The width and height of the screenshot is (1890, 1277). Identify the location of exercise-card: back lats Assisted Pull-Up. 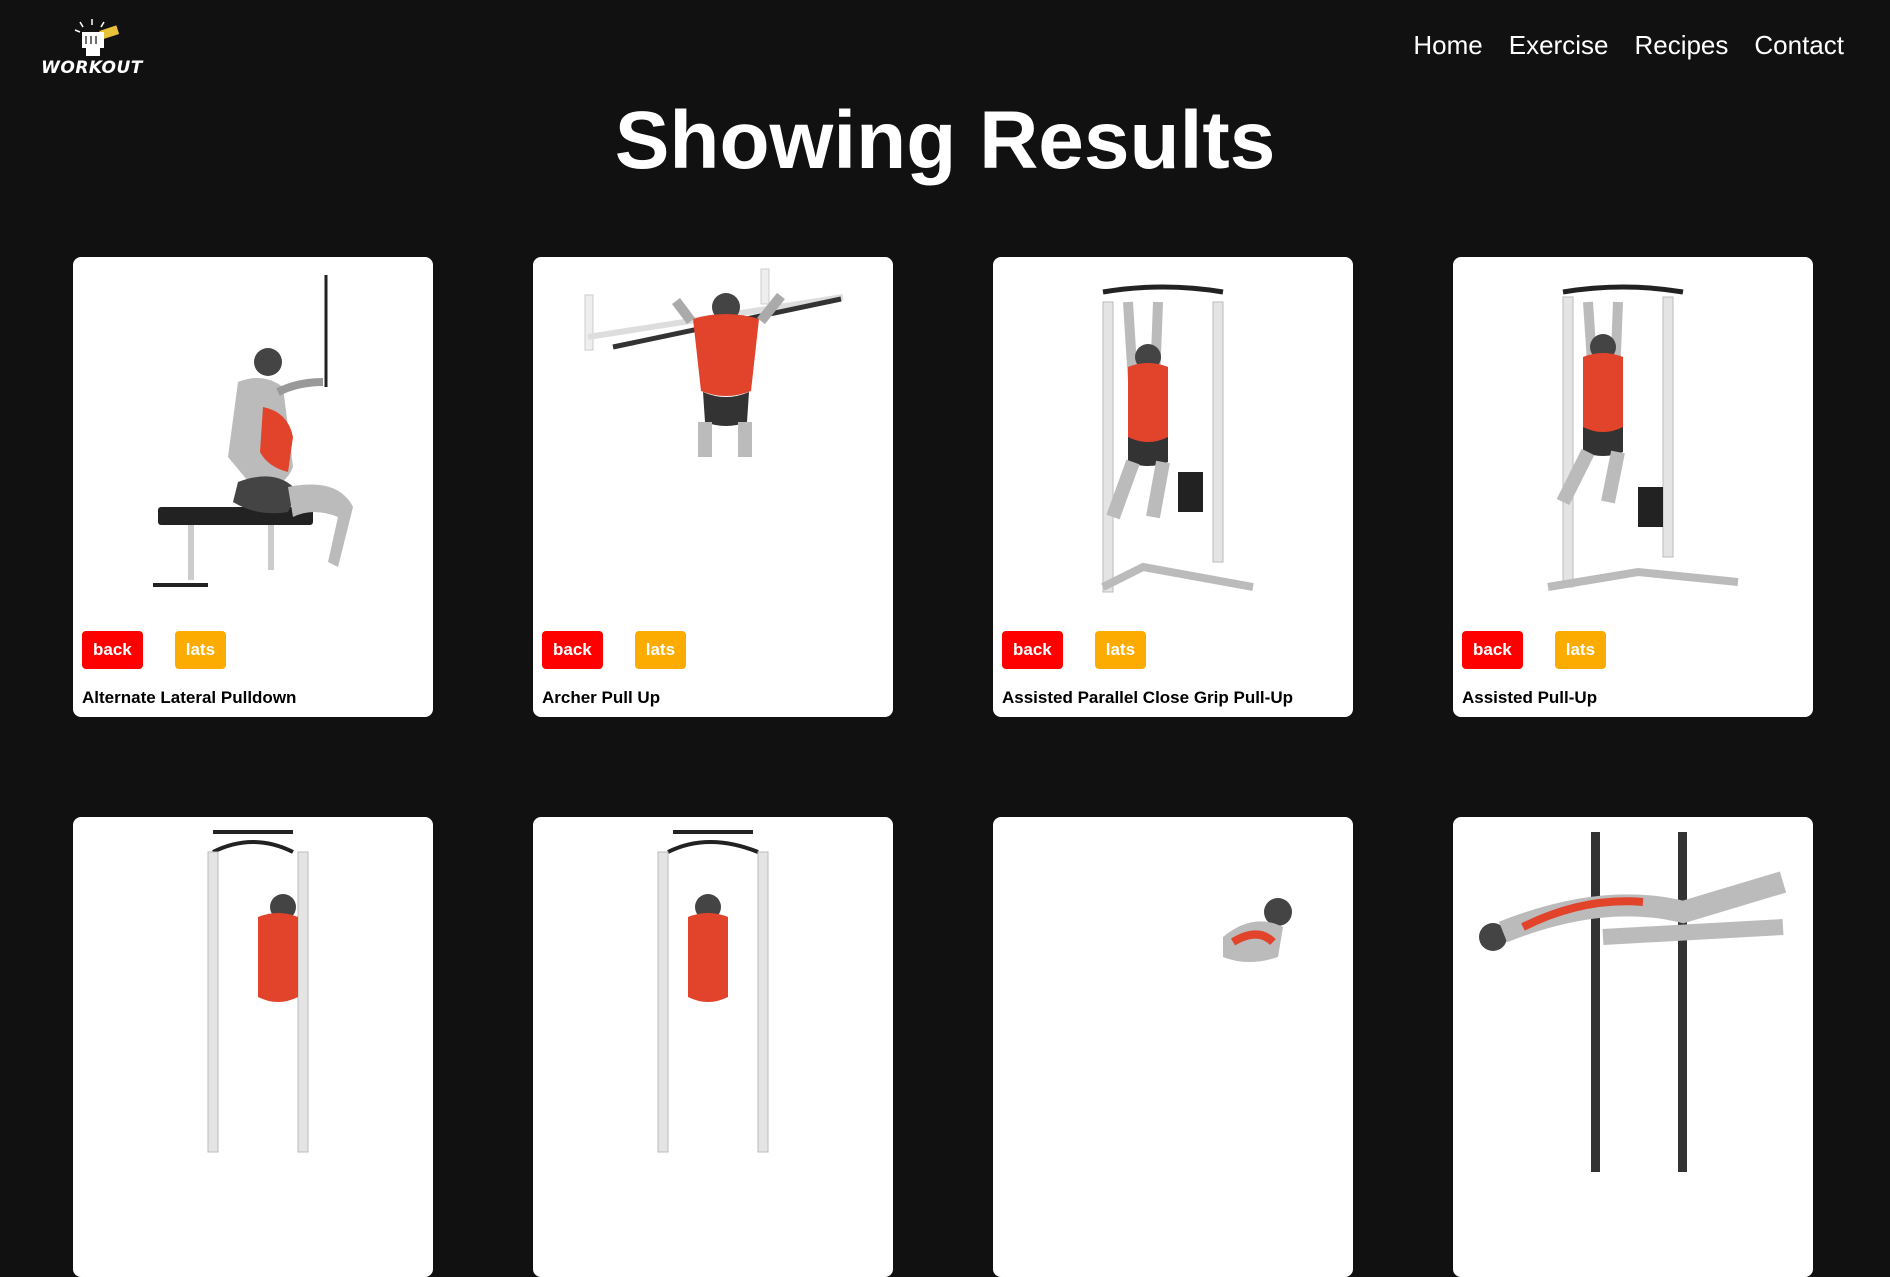
(1633, 487).